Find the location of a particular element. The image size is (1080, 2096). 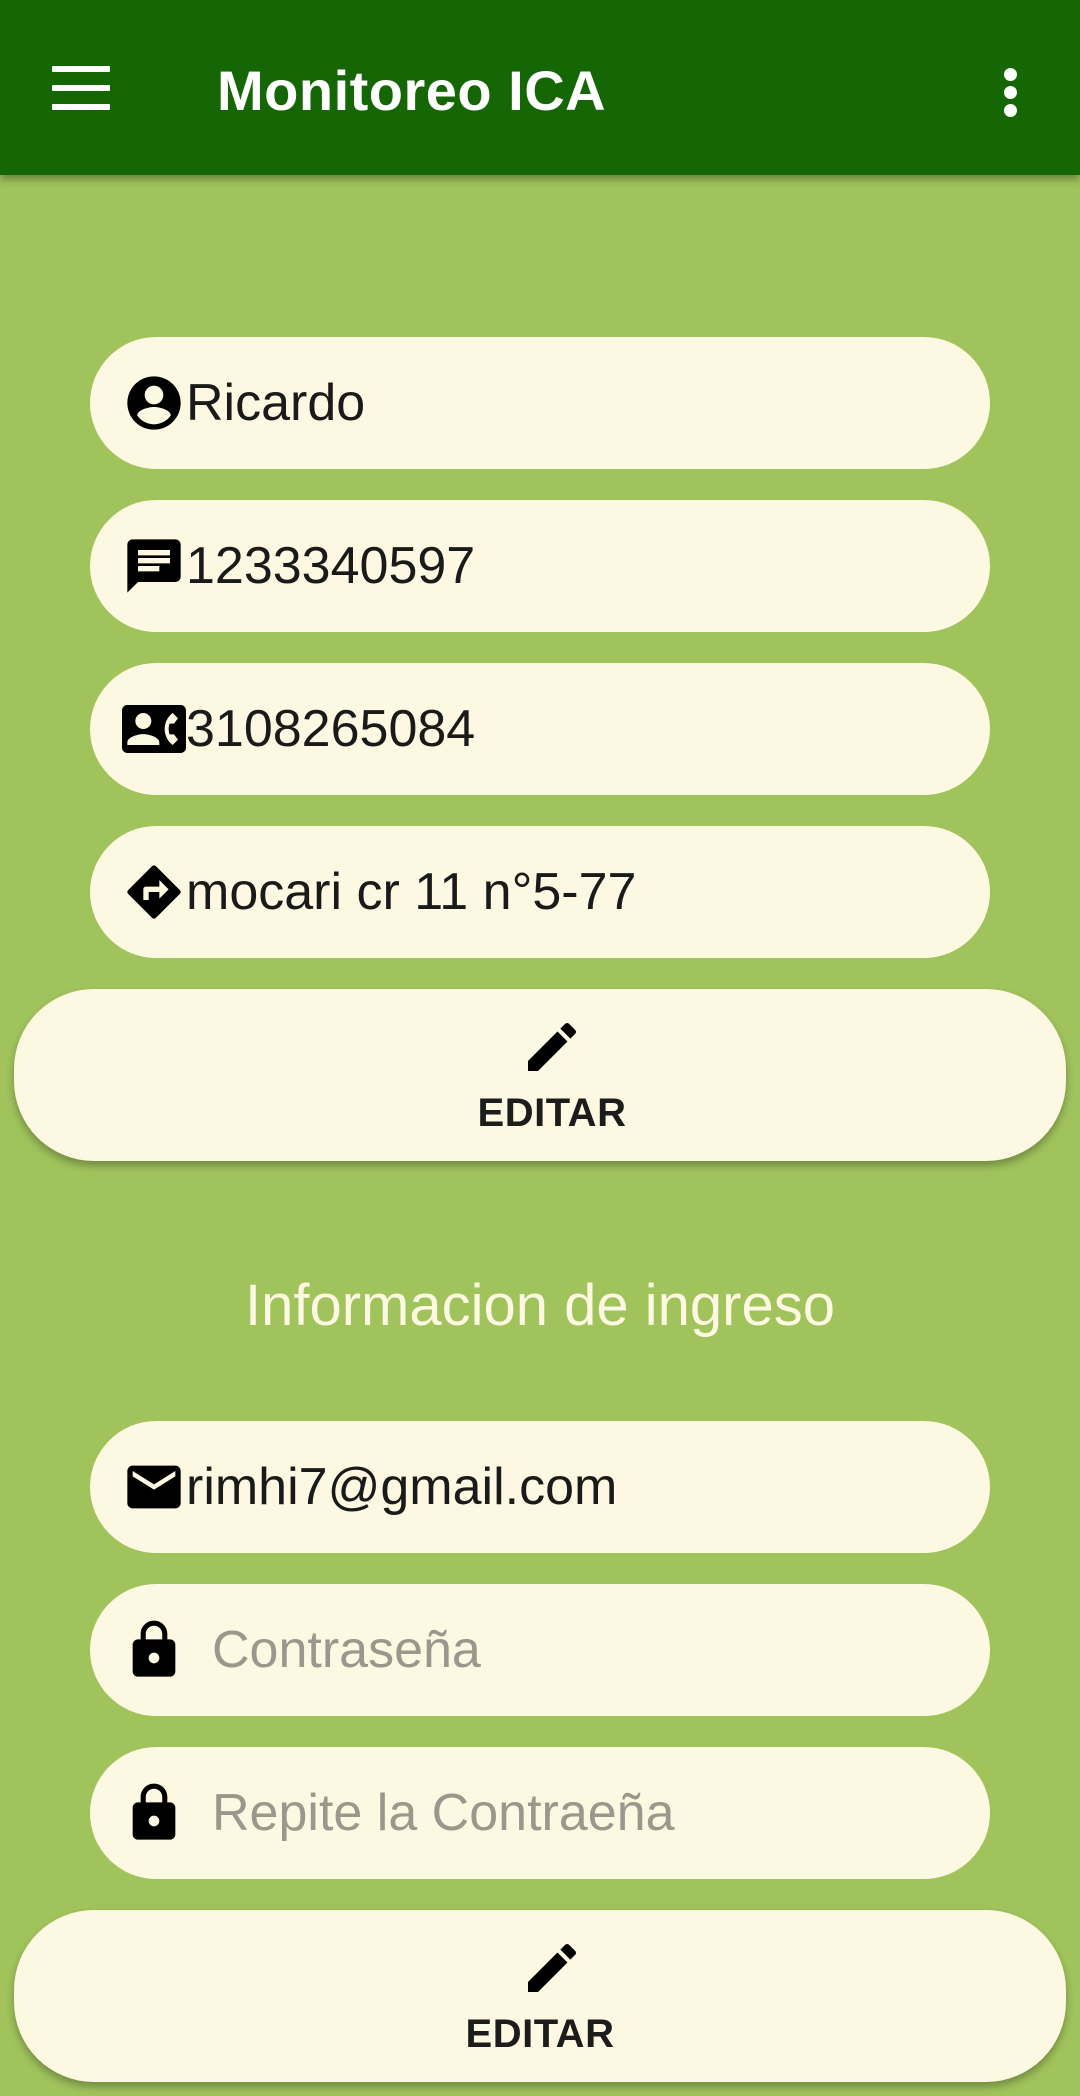

directions-icon is located at coordinates (154, 892).